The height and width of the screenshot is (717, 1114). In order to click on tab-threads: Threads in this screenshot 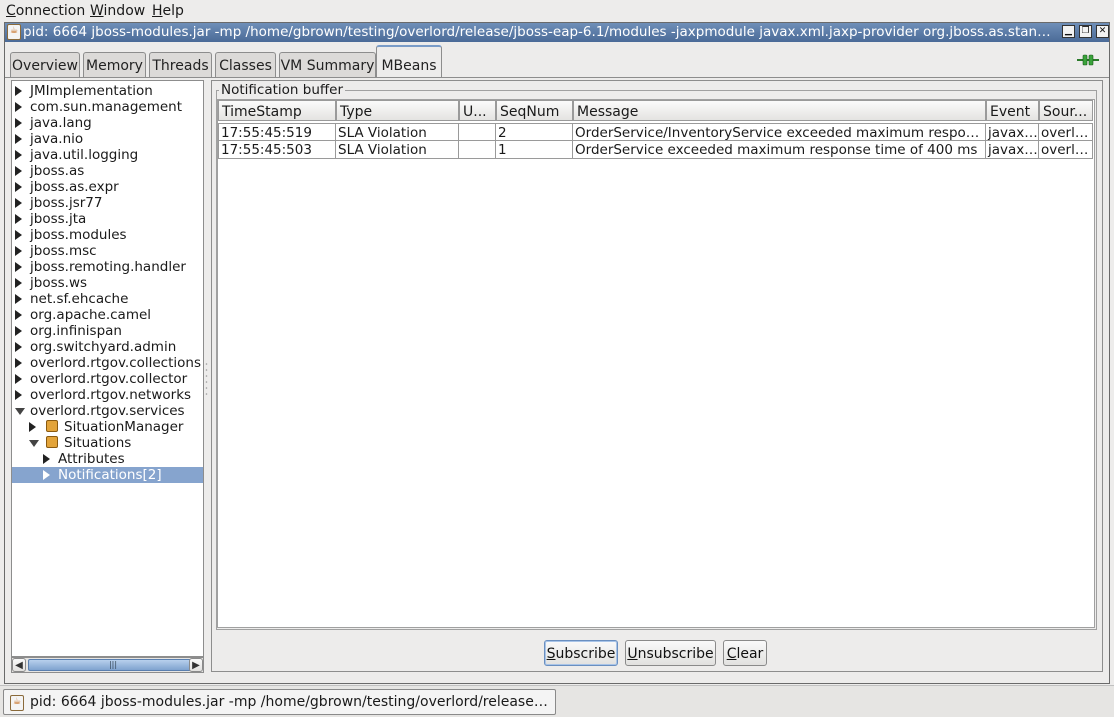, I will do `click(180, 64)`.